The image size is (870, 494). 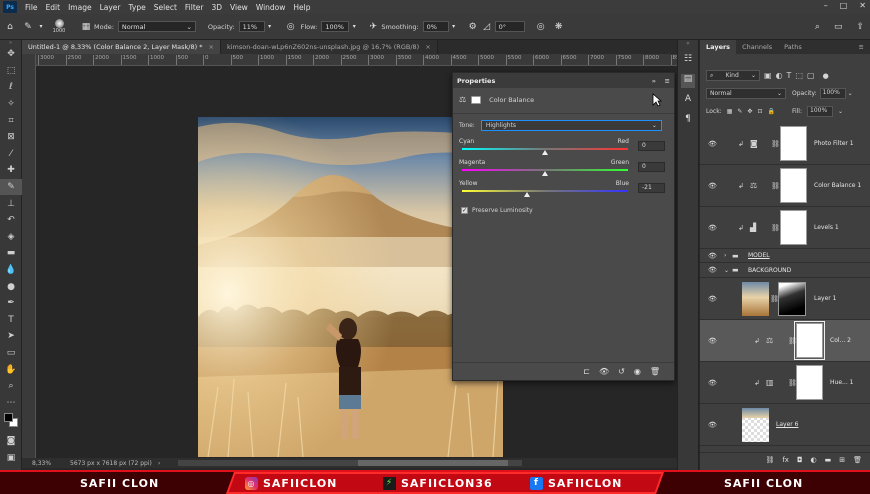 I want to click on collapse-icon: «, so click(x=688, y=45).